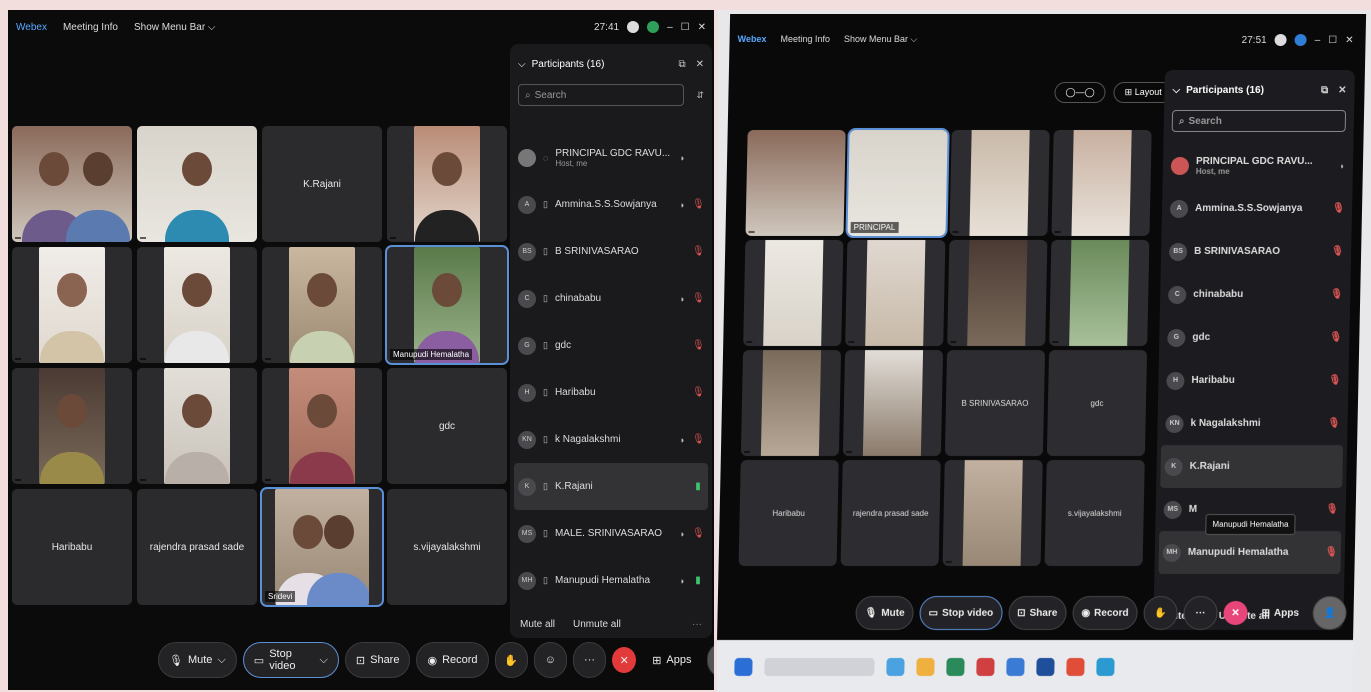 Image resolution: width=1371 pixels, height=692 pixels. Describe the element at coordinates (447, 305) in the screenshot. I see `video-tile-active-speaker: Manupudi Hemalatha` at that location.